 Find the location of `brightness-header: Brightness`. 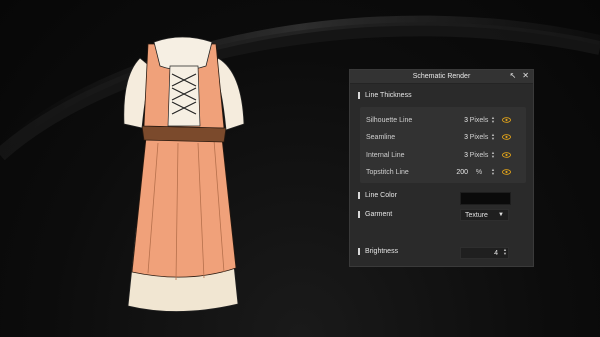

brightness-header: Brightness is located at coordinates (378, 251).